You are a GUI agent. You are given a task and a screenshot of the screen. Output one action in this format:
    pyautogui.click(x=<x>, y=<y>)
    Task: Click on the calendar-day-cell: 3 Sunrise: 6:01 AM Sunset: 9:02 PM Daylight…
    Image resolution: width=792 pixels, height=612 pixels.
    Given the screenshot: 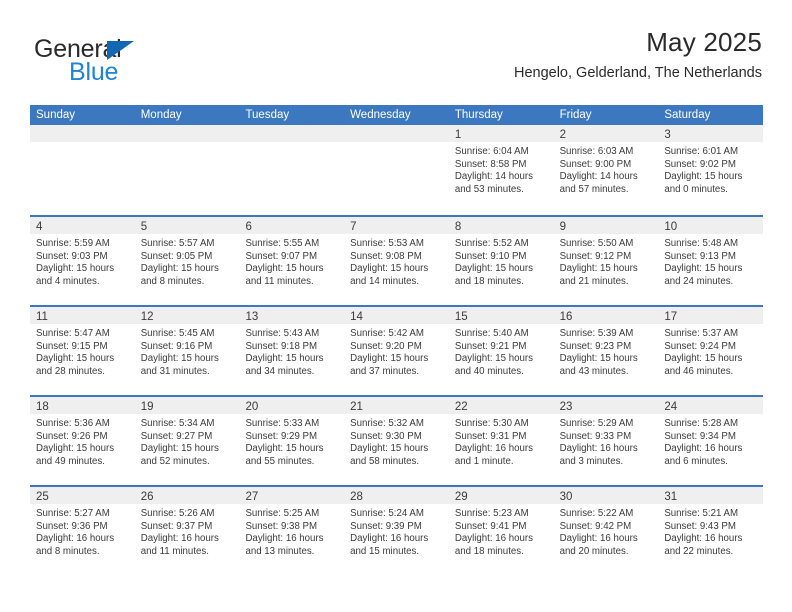 What is the action you would take?
    pyautogui.click(x=711, y=170)
    